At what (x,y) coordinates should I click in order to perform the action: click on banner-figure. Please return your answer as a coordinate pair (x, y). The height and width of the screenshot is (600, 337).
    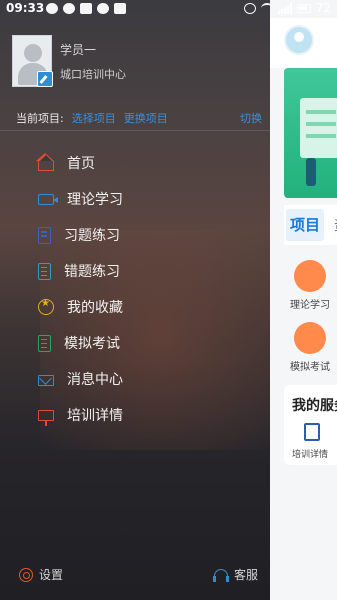
    Looking at the image, I should click on (311, 172).